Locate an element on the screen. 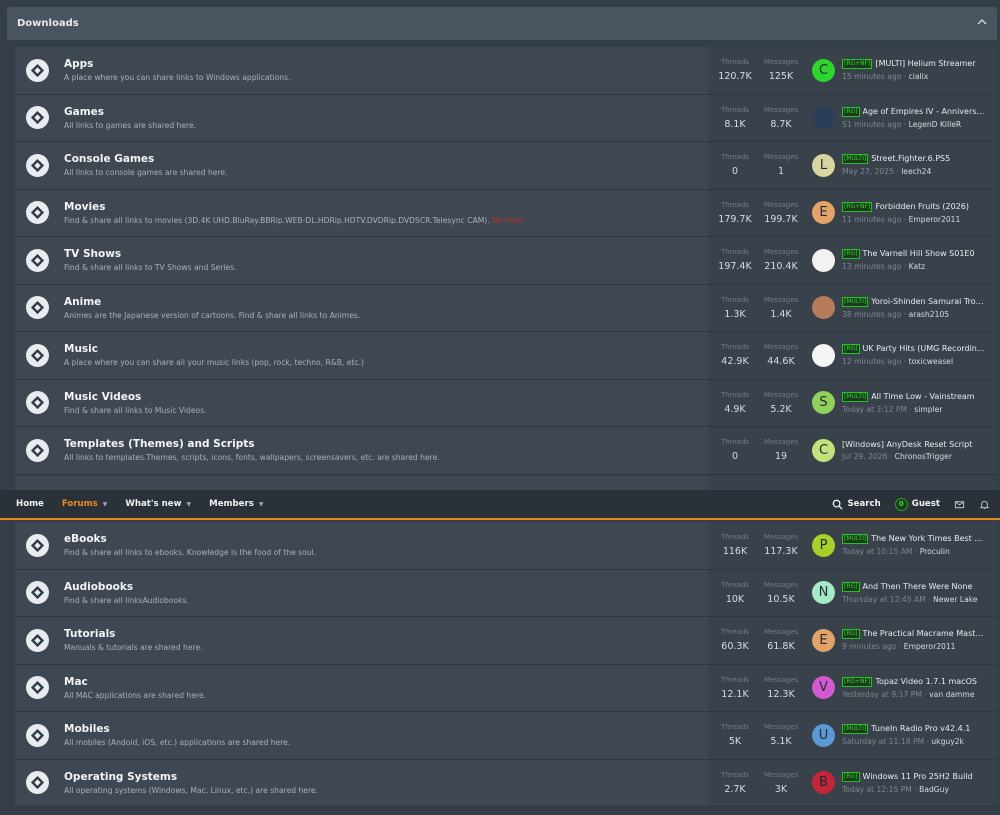 This screenshot has width=1000, height=815. latest-post-time: Today at 3:12 PM is located at coordinates (874, 409).